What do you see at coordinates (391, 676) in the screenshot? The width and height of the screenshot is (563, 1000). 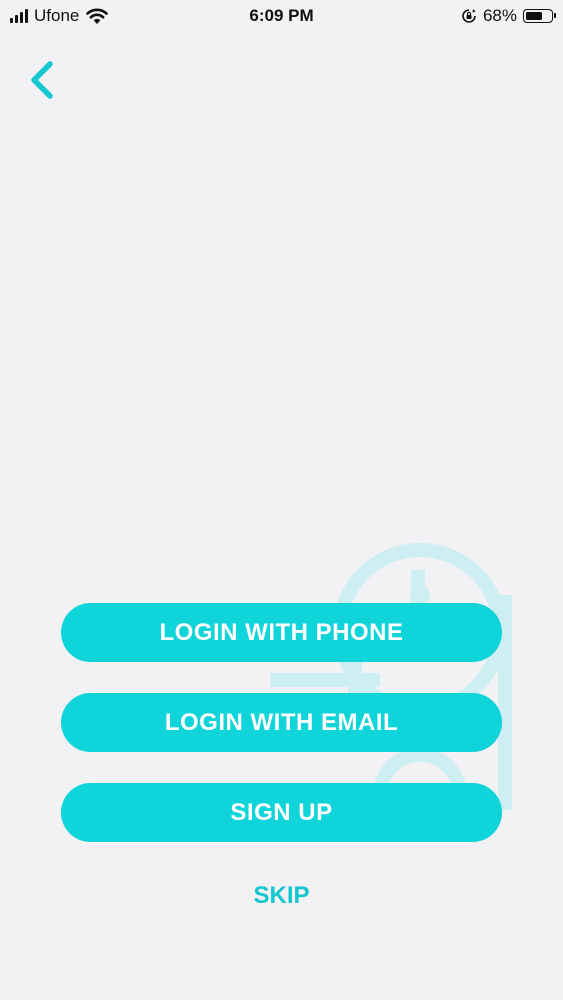 I see `decorative-watermark-graphic` at bounding box center [391, 676].